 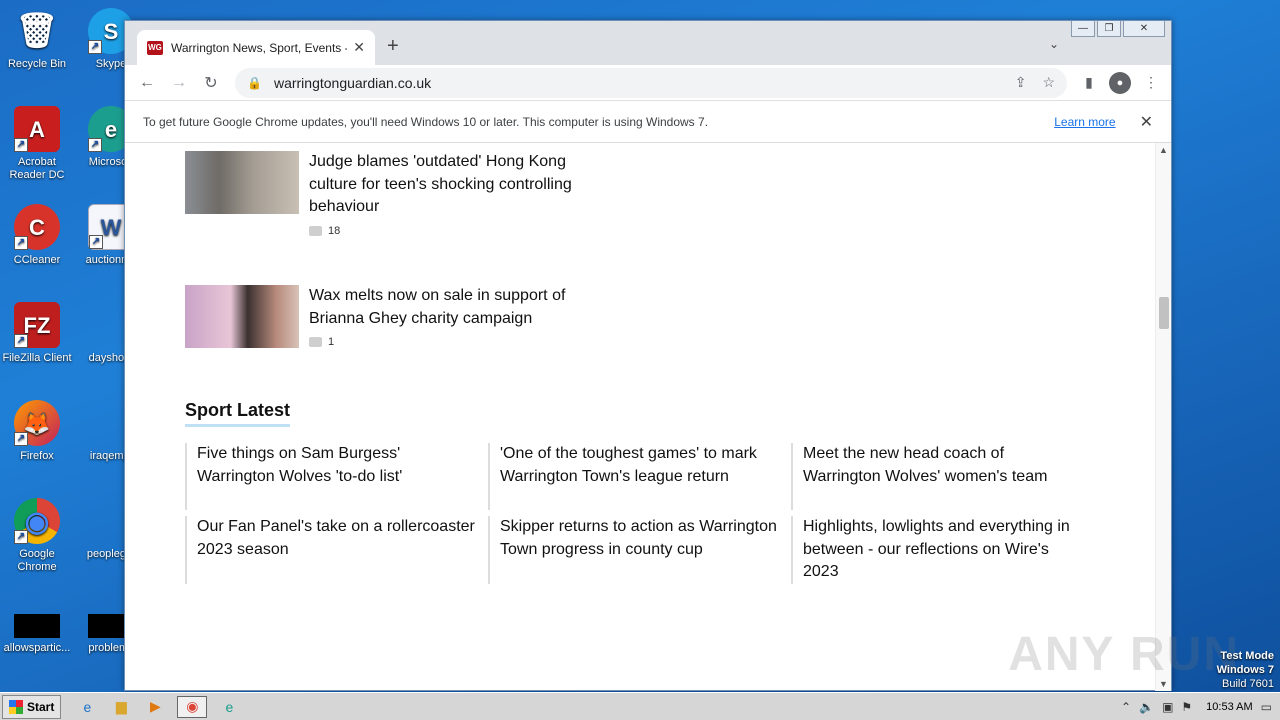 I want to click on new-tab-button: +, so click(x=393, y=46).